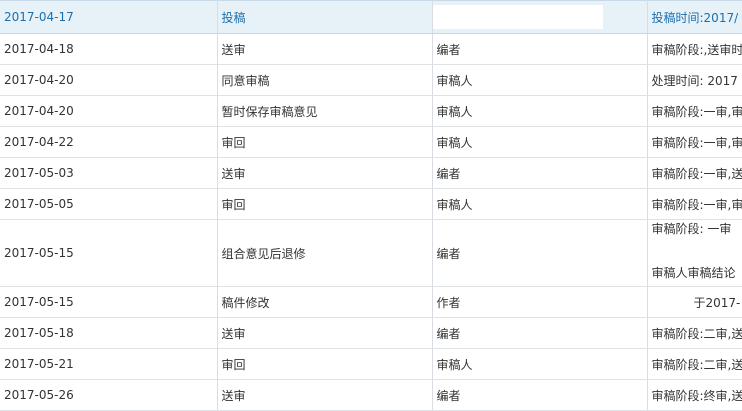 Image resolution: width=742 pixels, height=411 pixels. Describe the element at coordinates (109, 364) in the screenshot. I see `date-cell: 2017-05-21` at that location.